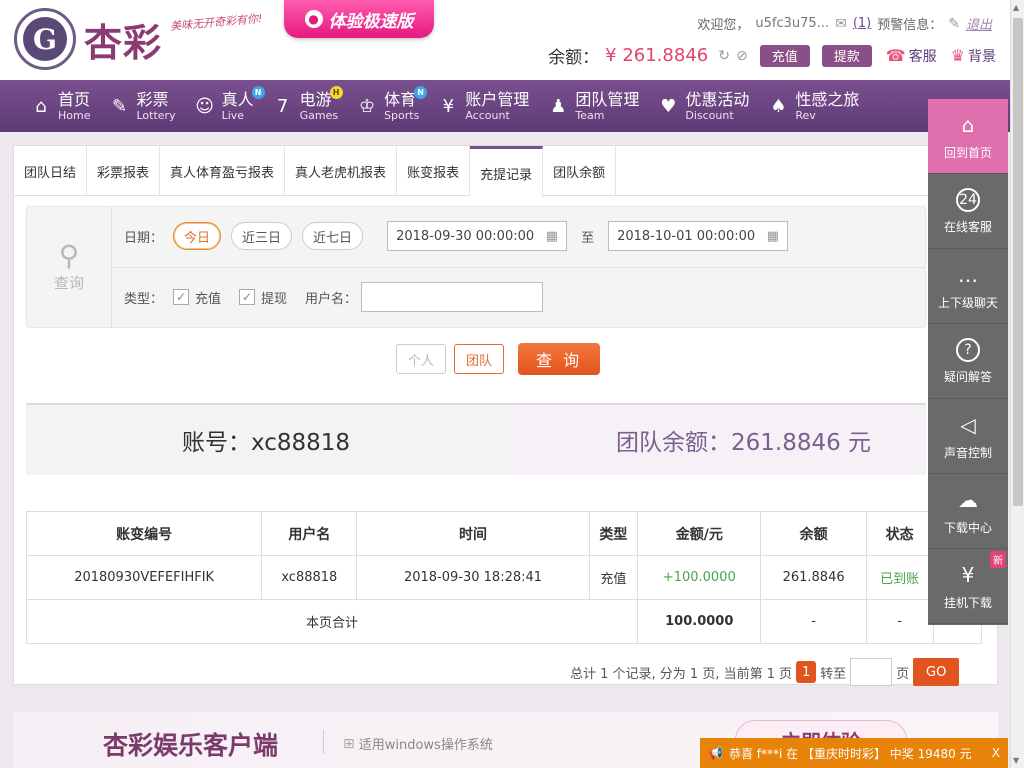 Image resolution: width=1024 pixels, height=768 pixels. Describe the element at coordinates (1018, 262) in the screenshot. I see `scroll-thumb` at that location.